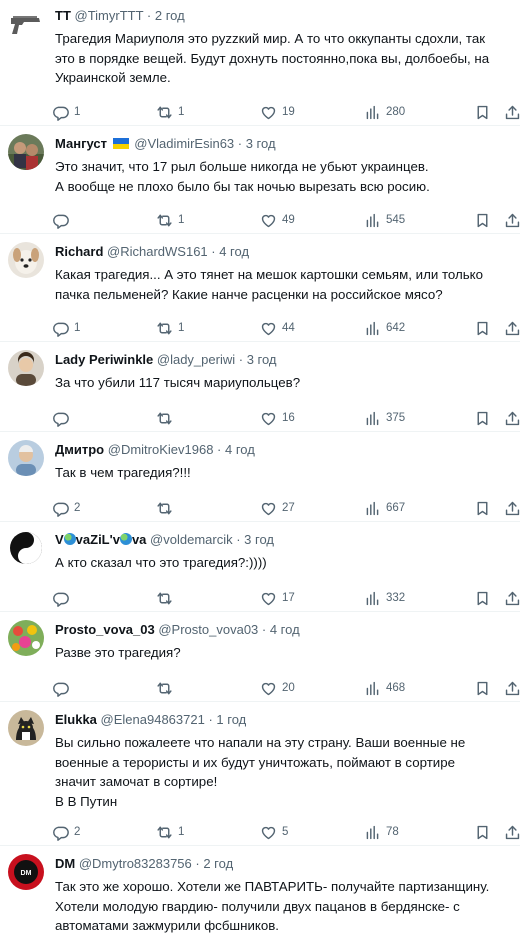 The image size is (520, 935). What do you see at coordinates (135, 863) in the screenshot?
I see `author-handle: @Dmytro83283756` at bounding box center [135, 863].